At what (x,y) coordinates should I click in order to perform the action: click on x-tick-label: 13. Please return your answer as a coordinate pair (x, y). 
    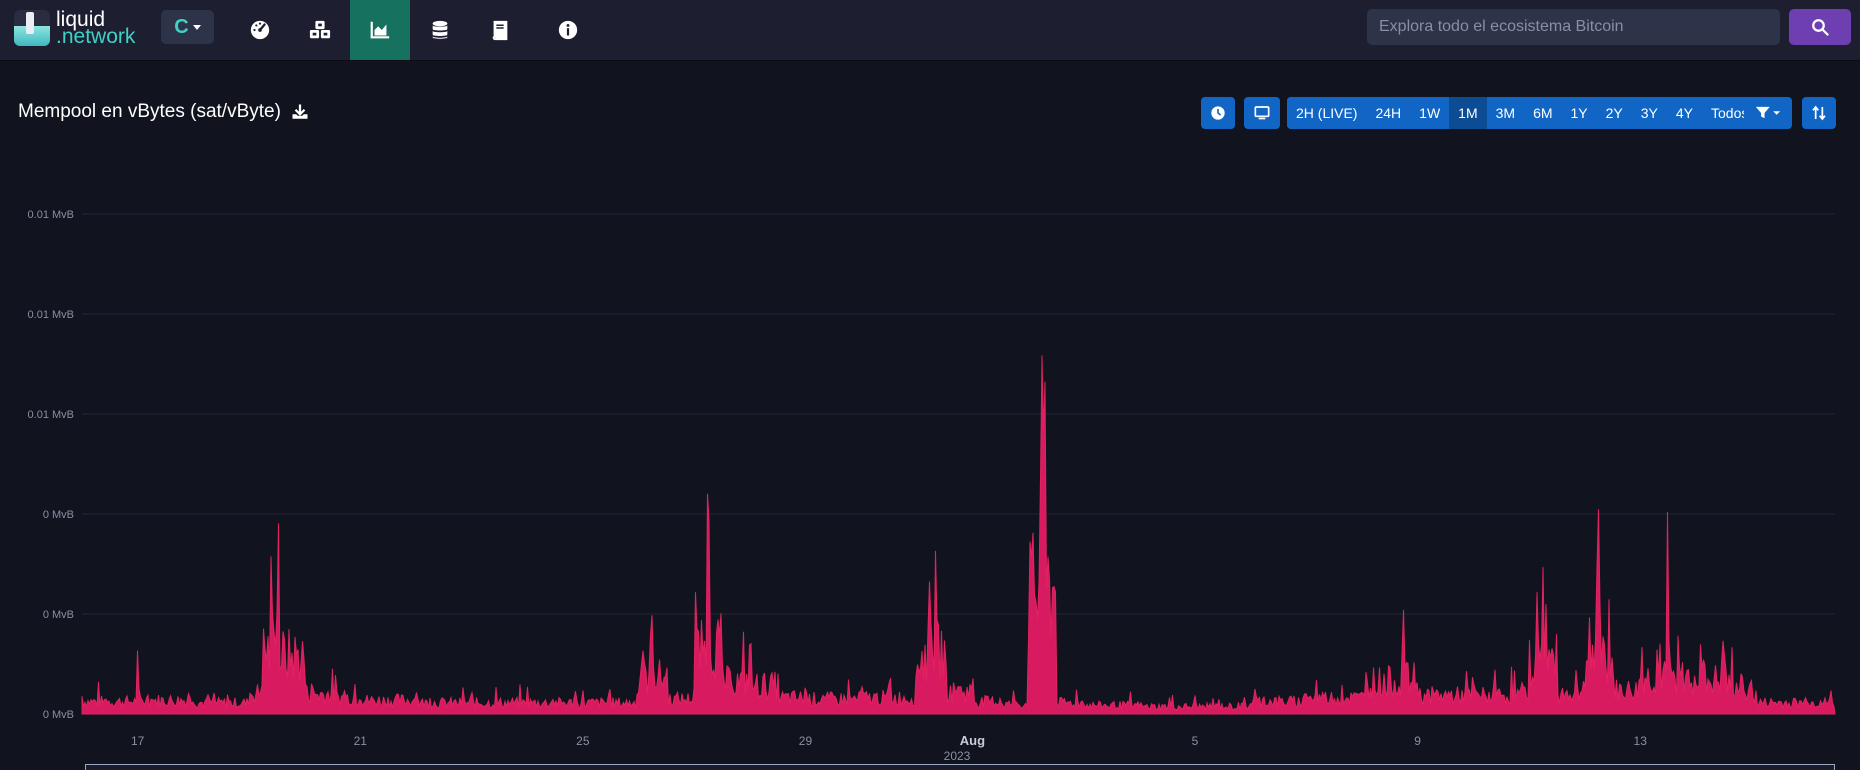
    Looking at the image, I should click on (1641, 741).